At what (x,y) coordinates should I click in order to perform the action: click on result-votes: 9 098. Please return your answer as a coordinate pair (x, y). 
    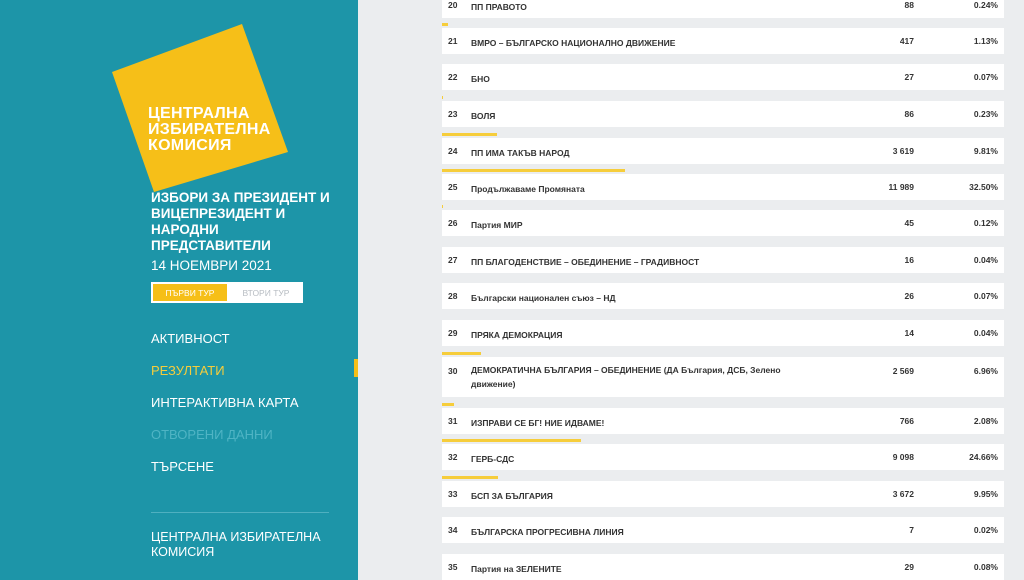
    Looking at the image, I should click on (903, 457).